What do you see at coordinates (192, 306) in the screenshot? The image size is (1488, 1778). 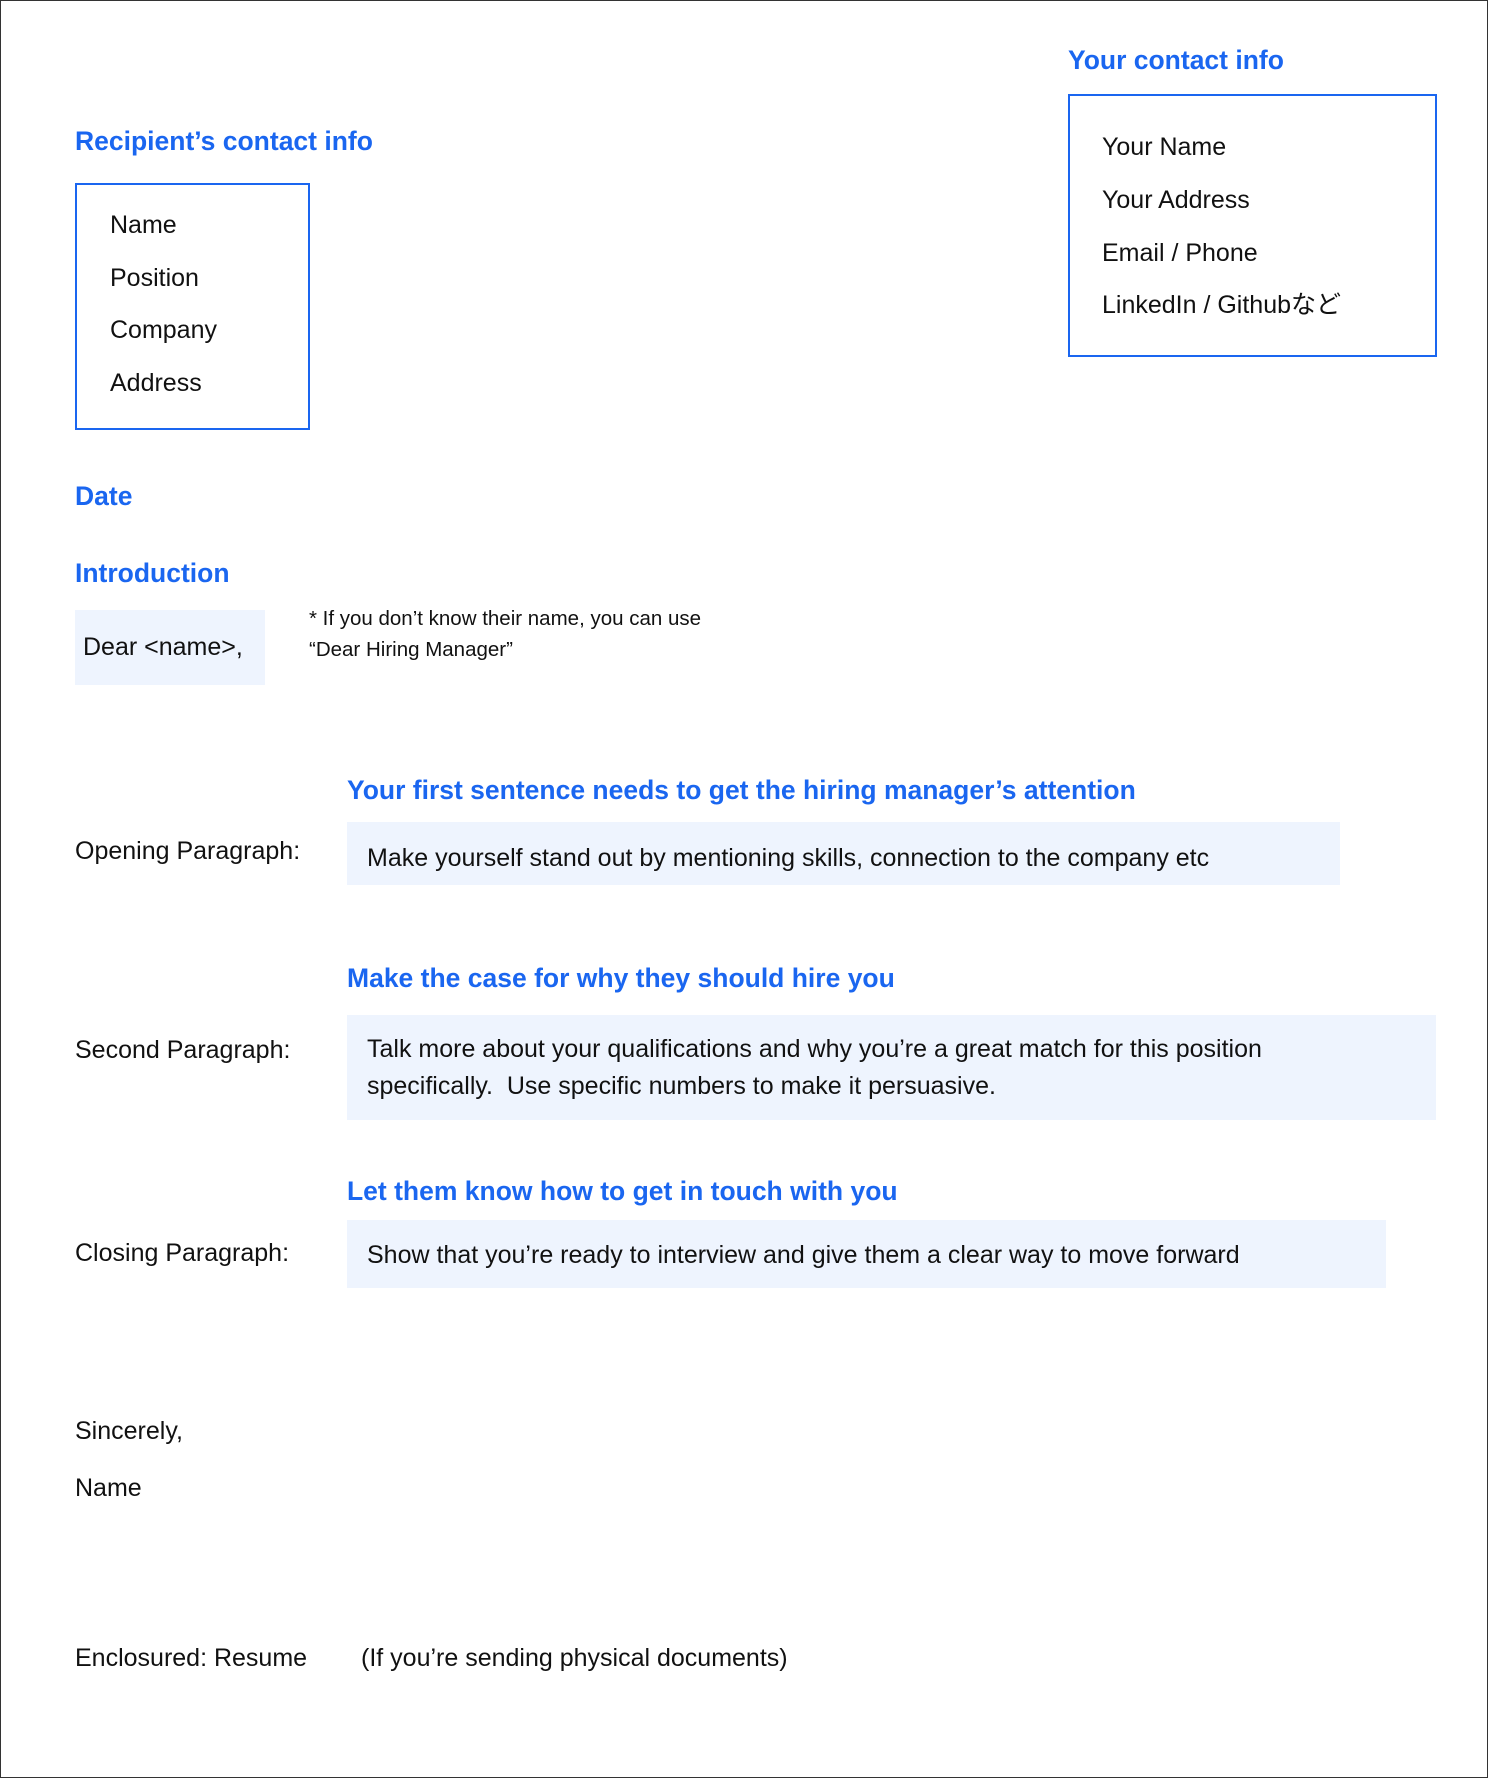 I see `recipient-contact-box: Name Position Company Address` at bounding box center [192, 306].